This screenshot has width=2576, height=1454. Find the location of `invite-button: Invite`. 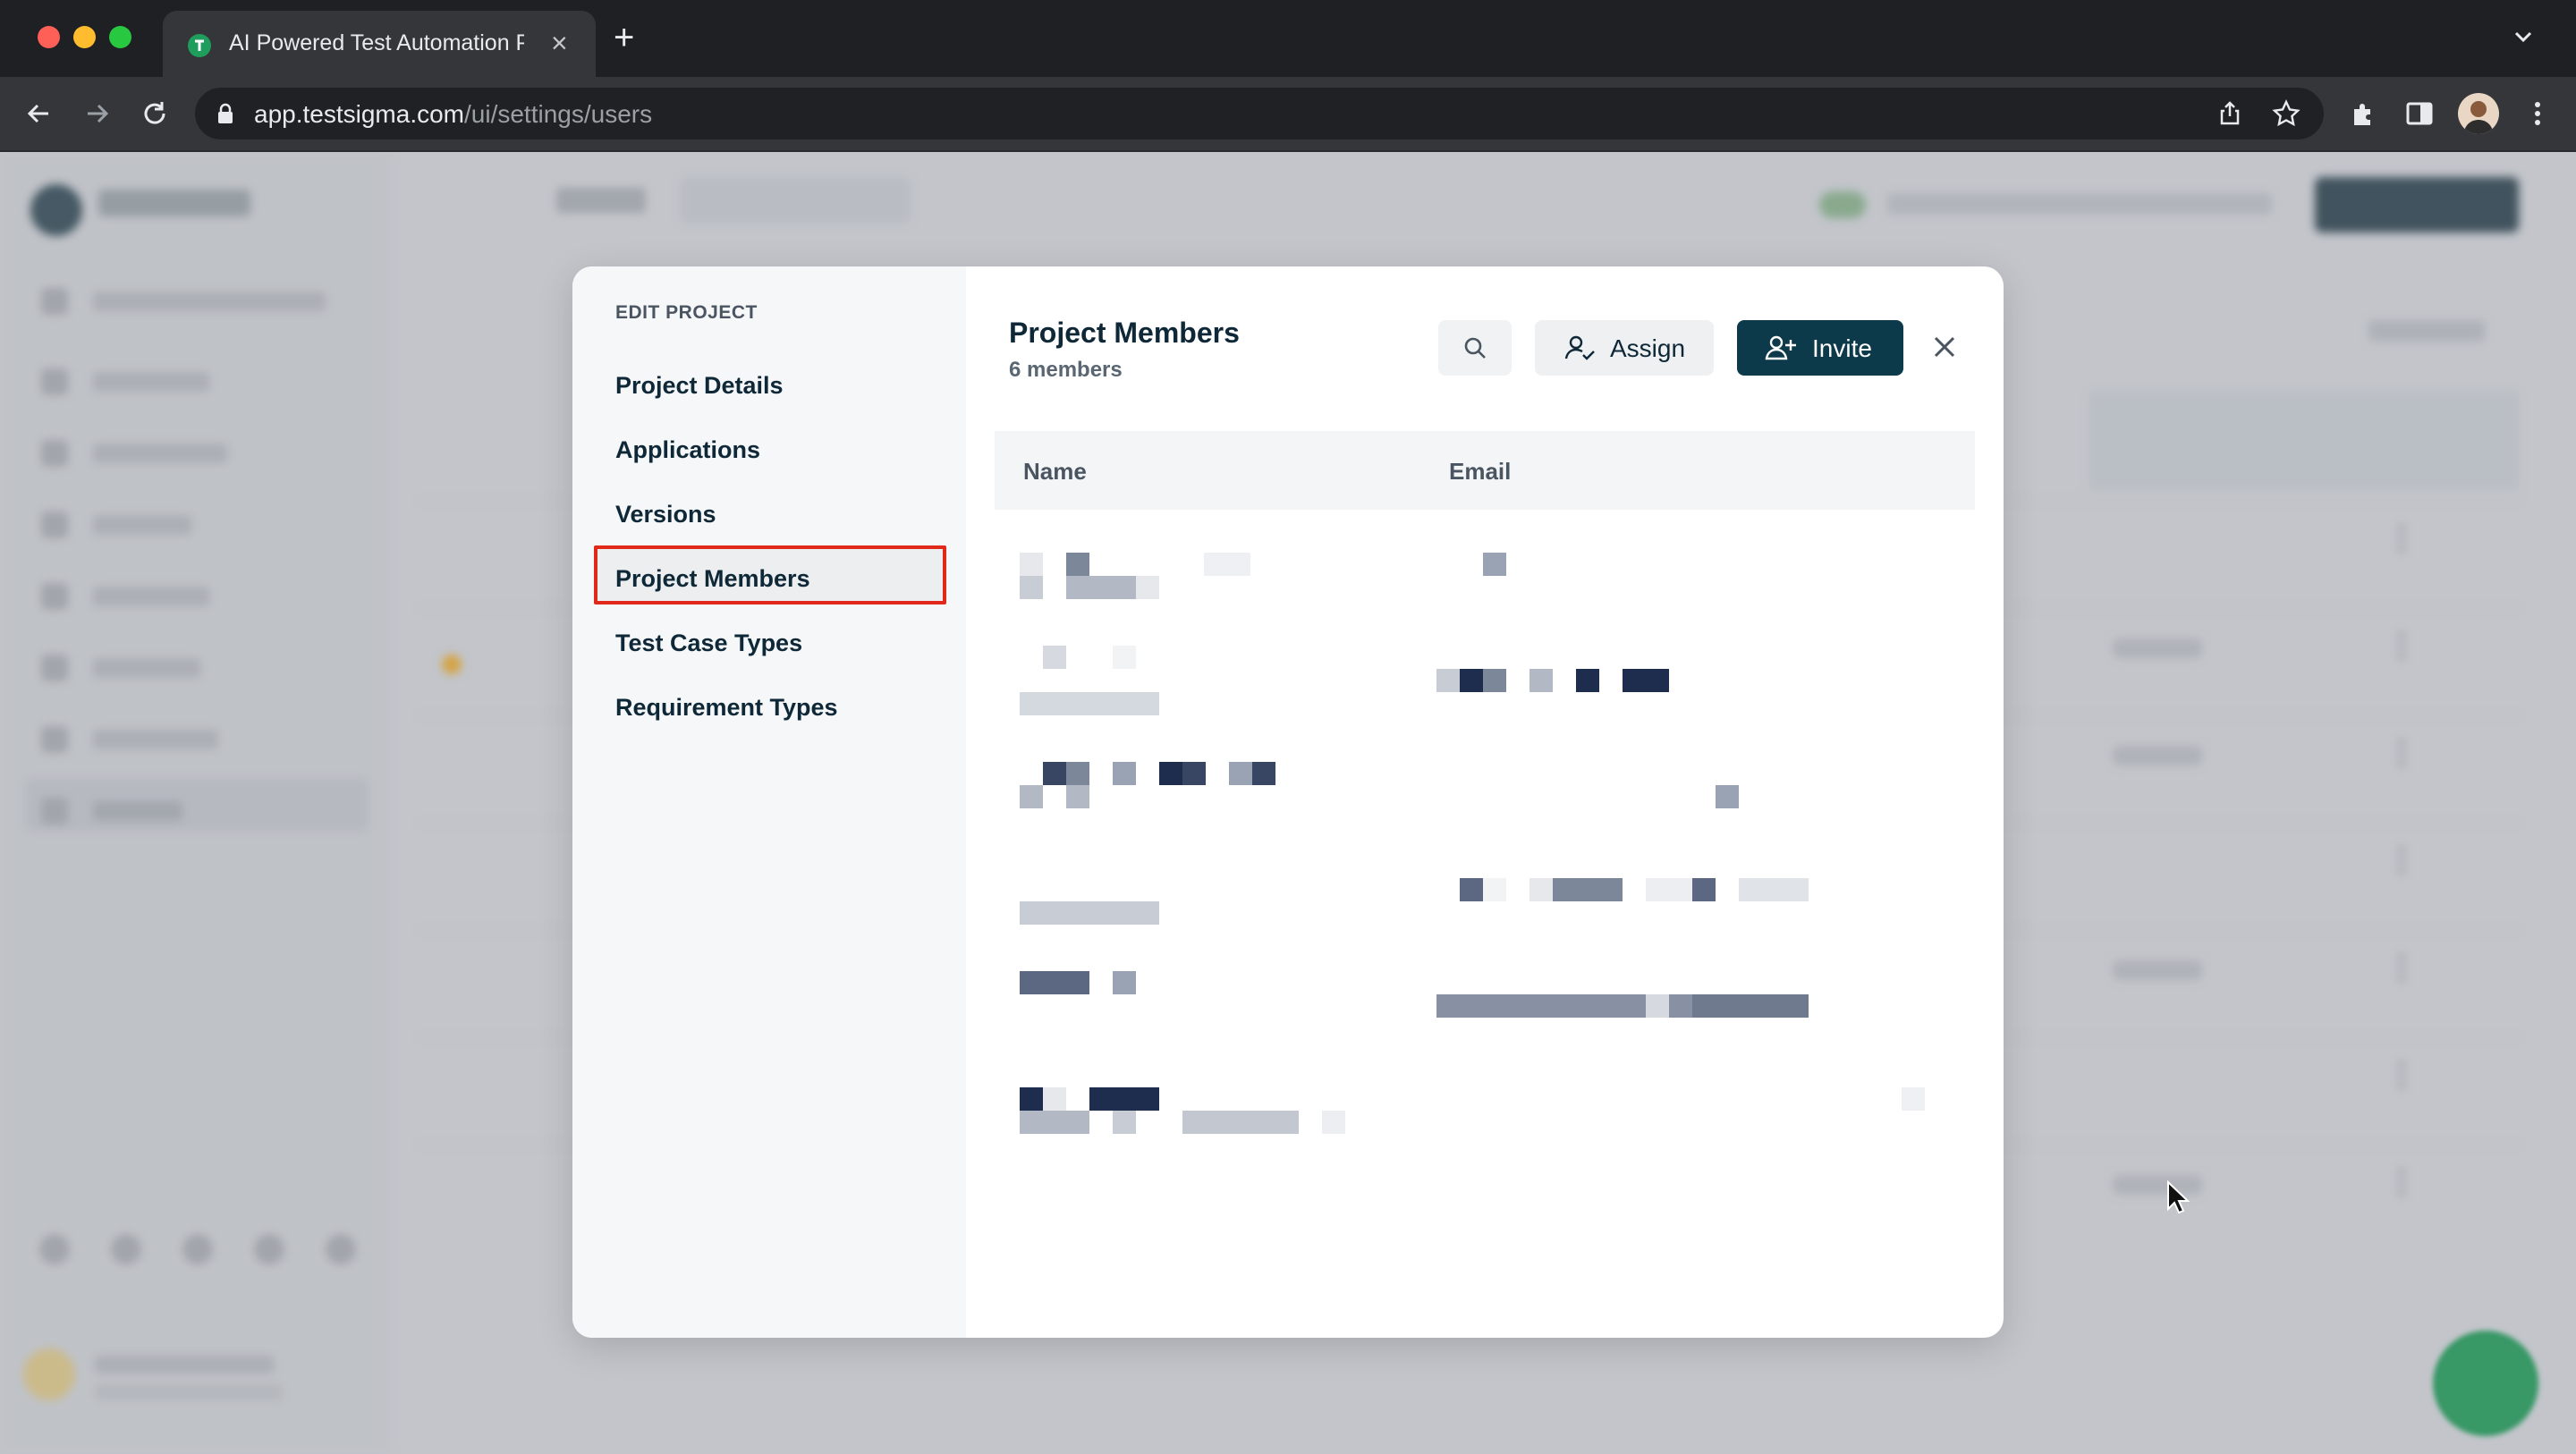

invite-button: Invite is located at coordinates (1820, 348).